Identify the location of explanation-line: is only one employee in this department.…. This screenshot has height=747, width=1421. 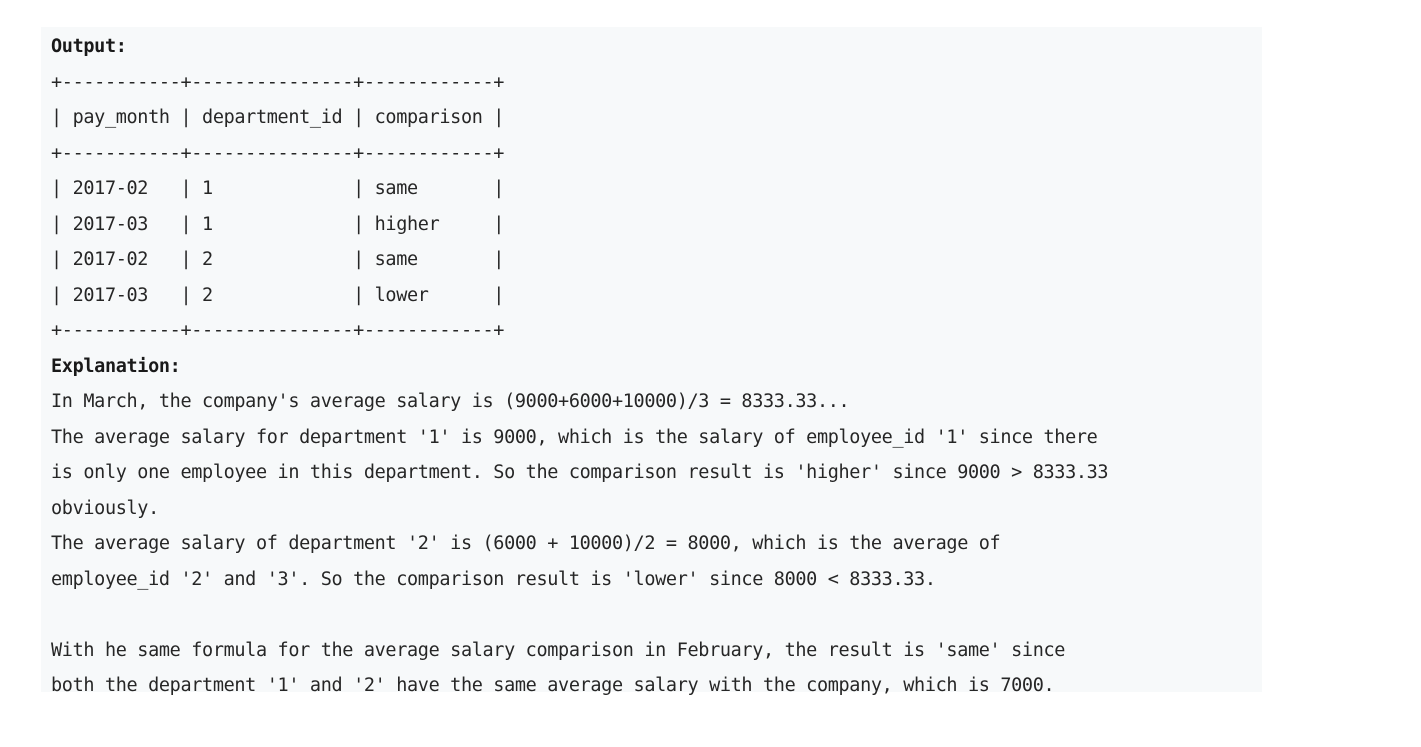
(580, 472).